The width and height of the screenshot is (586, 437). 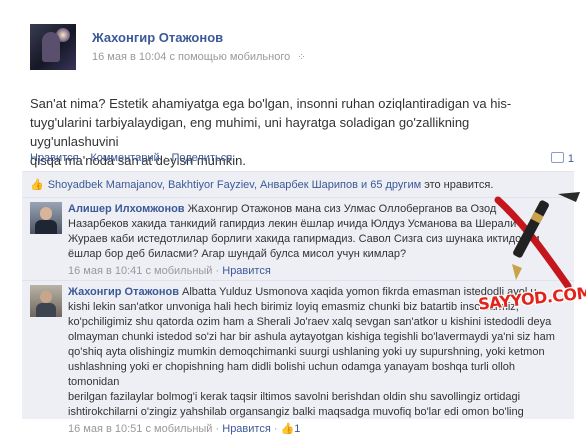 What do you see at coordinates (157, 37) in the screenshot?
I see `post-author-name: Жахонгир Отажонов` at bounding box center [157, 37].